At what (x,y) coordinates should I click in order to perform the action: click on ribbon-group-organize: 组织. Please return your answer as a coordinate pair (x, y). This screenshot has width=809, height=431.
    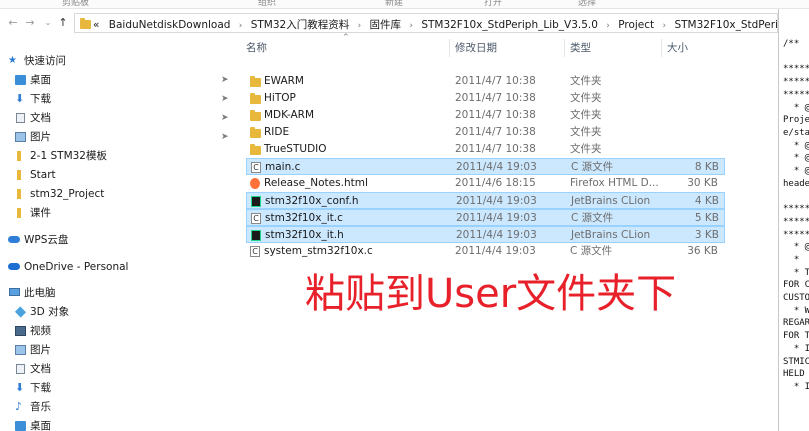
    Looking at the image, I should click on (267, 4).